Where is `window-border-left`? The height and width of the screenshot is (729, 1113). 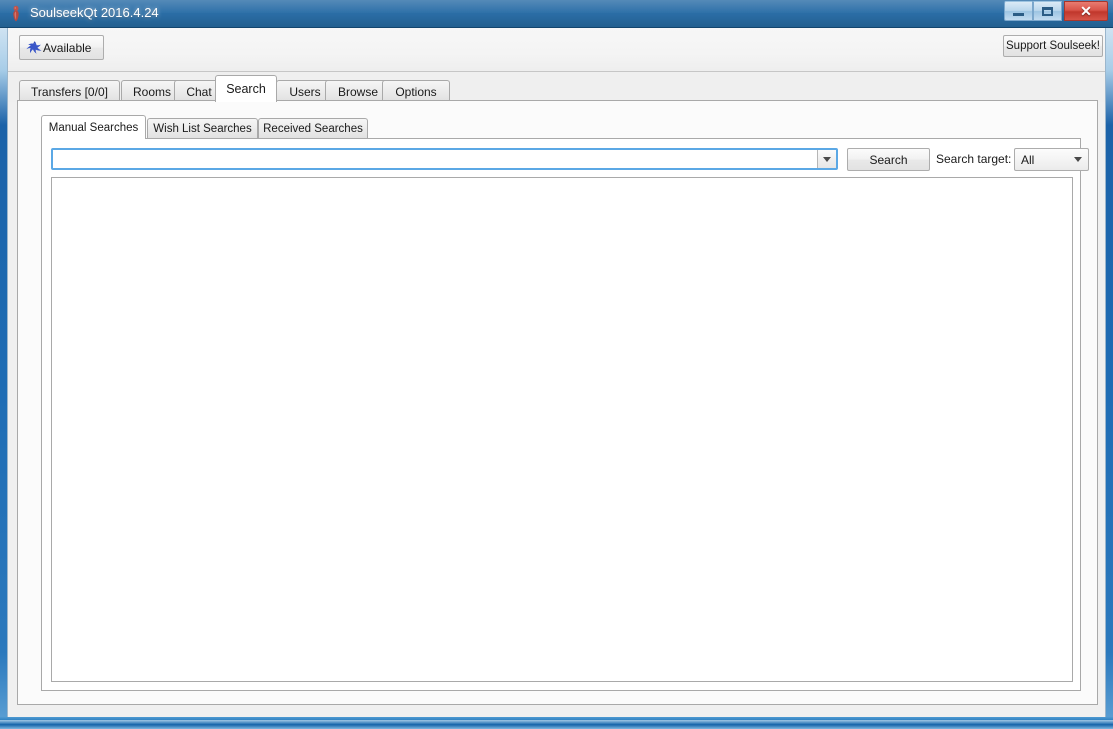
window-border-left is located at coordinates (3, 375).